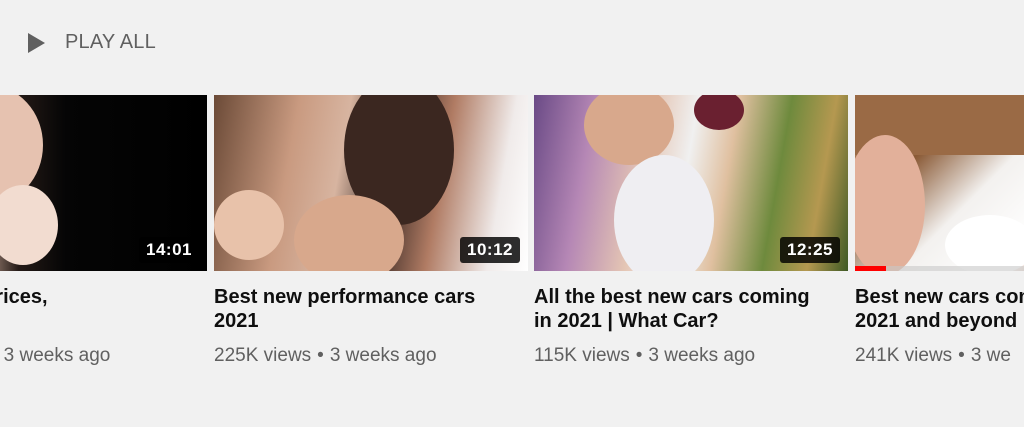 The image size is (1024, 427). What do you see at coordinates (263, 355) in the screenshot?
I see `video-views: 225K views` at bounding box center [263, 355].